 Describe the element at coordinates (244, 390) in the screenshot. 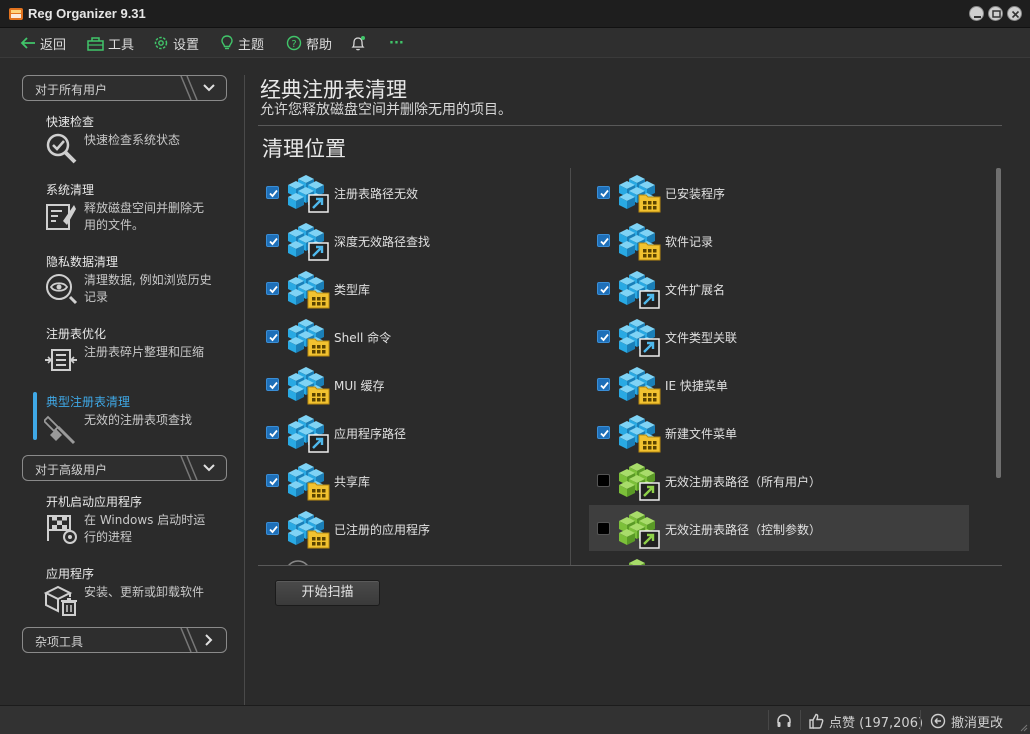

I see `sidebar-divider` at that location.